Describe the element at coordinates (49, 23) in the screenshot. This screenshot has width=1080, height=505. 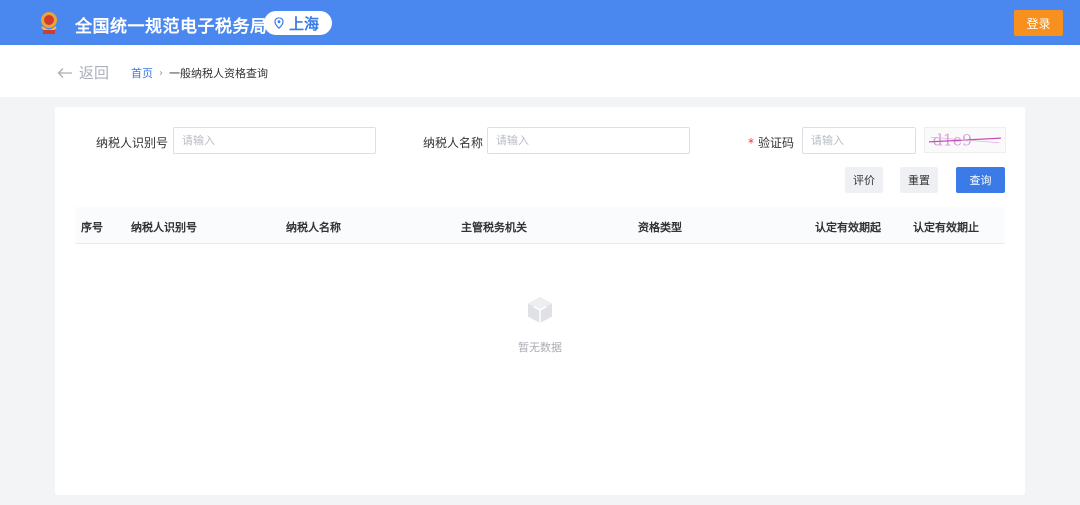
I see `tax-emblem-logo` at that location.